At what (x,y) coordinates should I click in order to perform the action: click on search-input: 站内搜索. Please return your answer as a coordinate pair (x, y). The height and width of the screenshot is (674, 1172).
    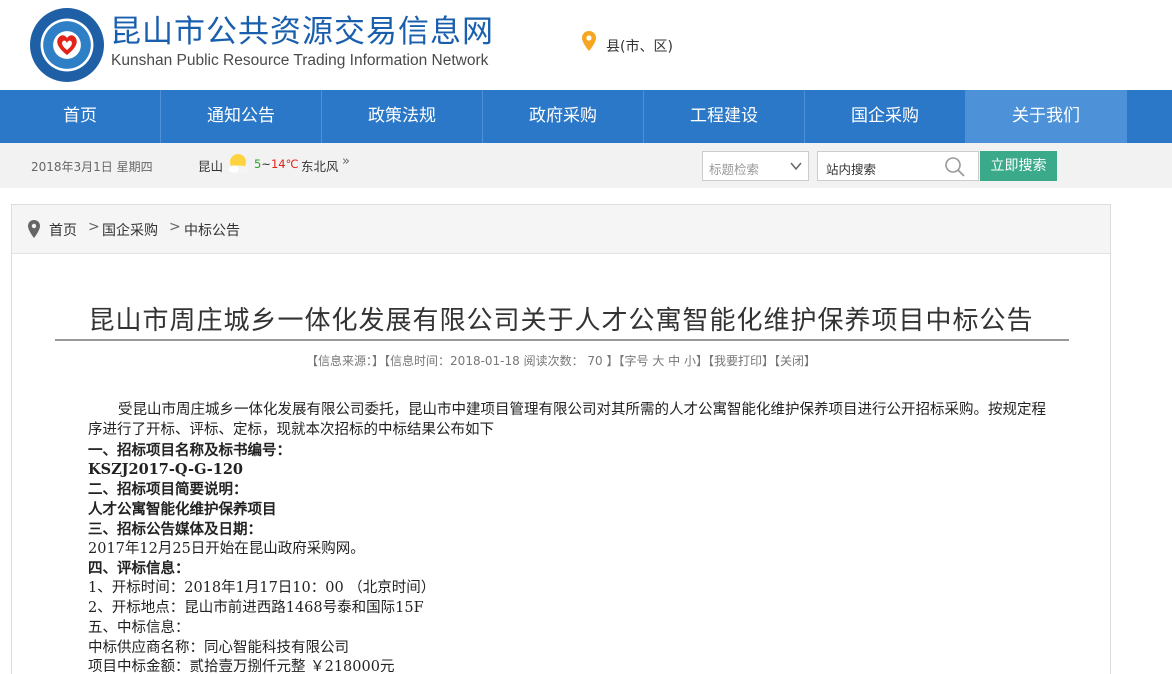
    Looking at the image, I should click on (898, 166).